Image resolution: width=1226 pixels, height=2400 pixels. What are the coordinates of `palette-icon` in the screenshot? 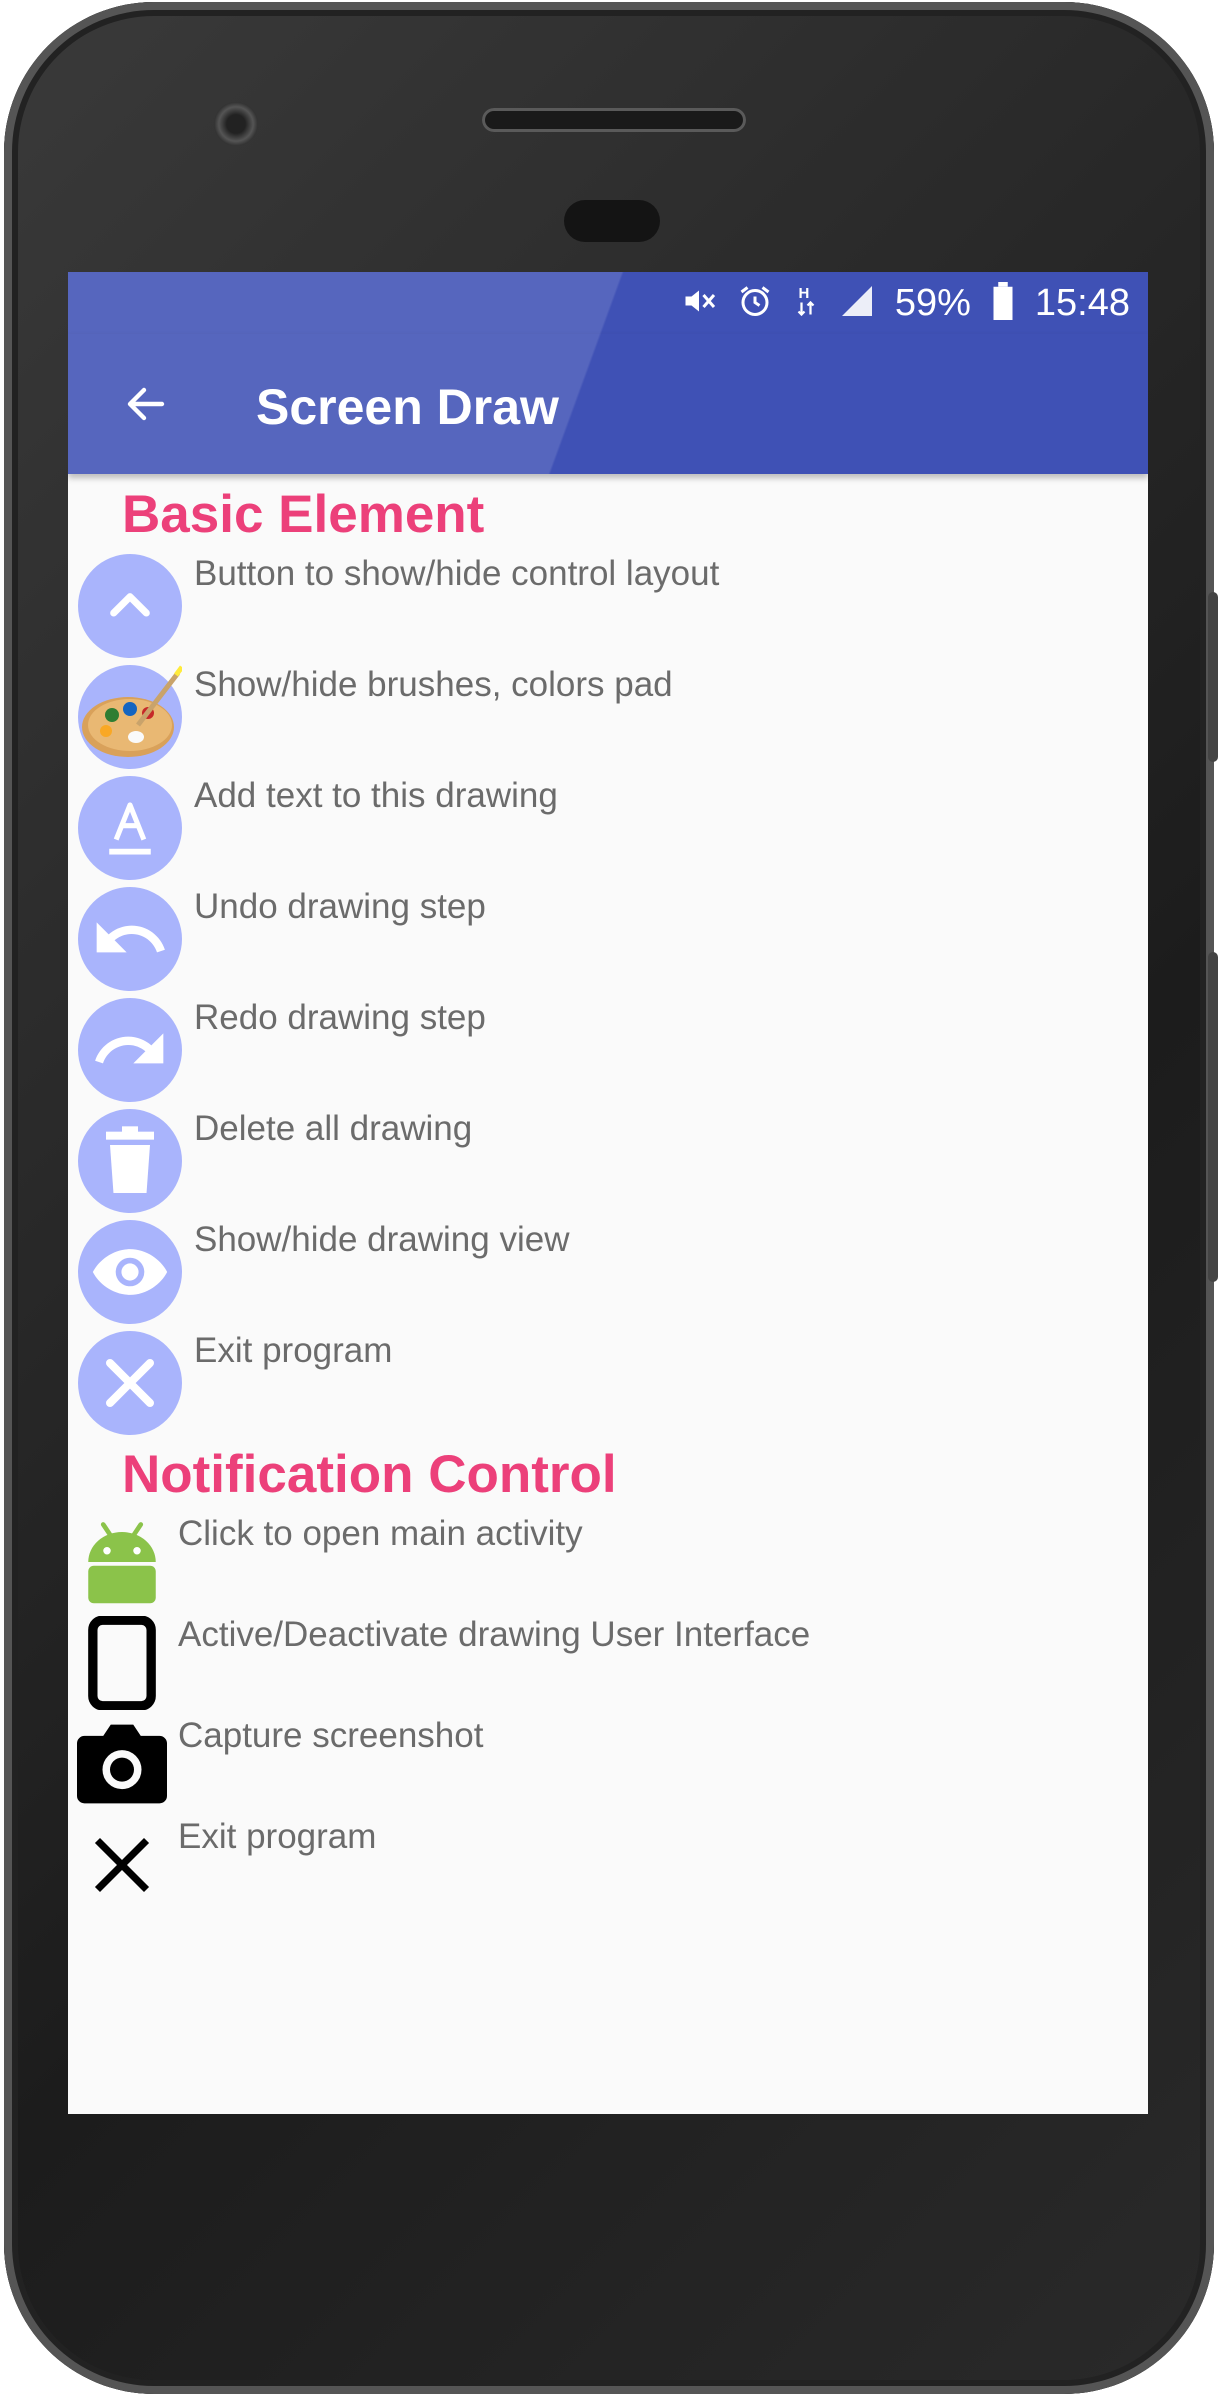 It's located at (130, 717).